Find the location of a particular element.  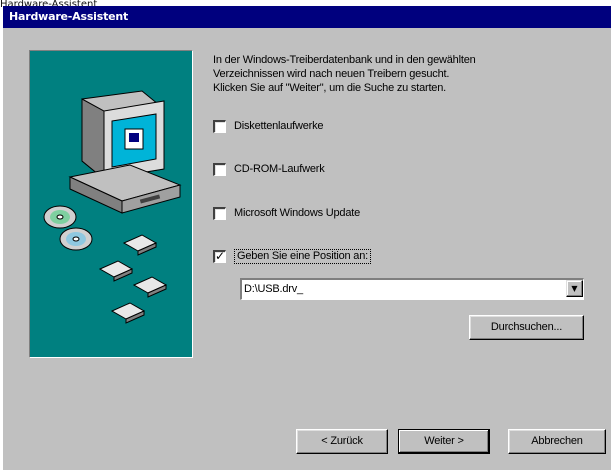

floppy-disk-icon is located at coordinates (133, 279).